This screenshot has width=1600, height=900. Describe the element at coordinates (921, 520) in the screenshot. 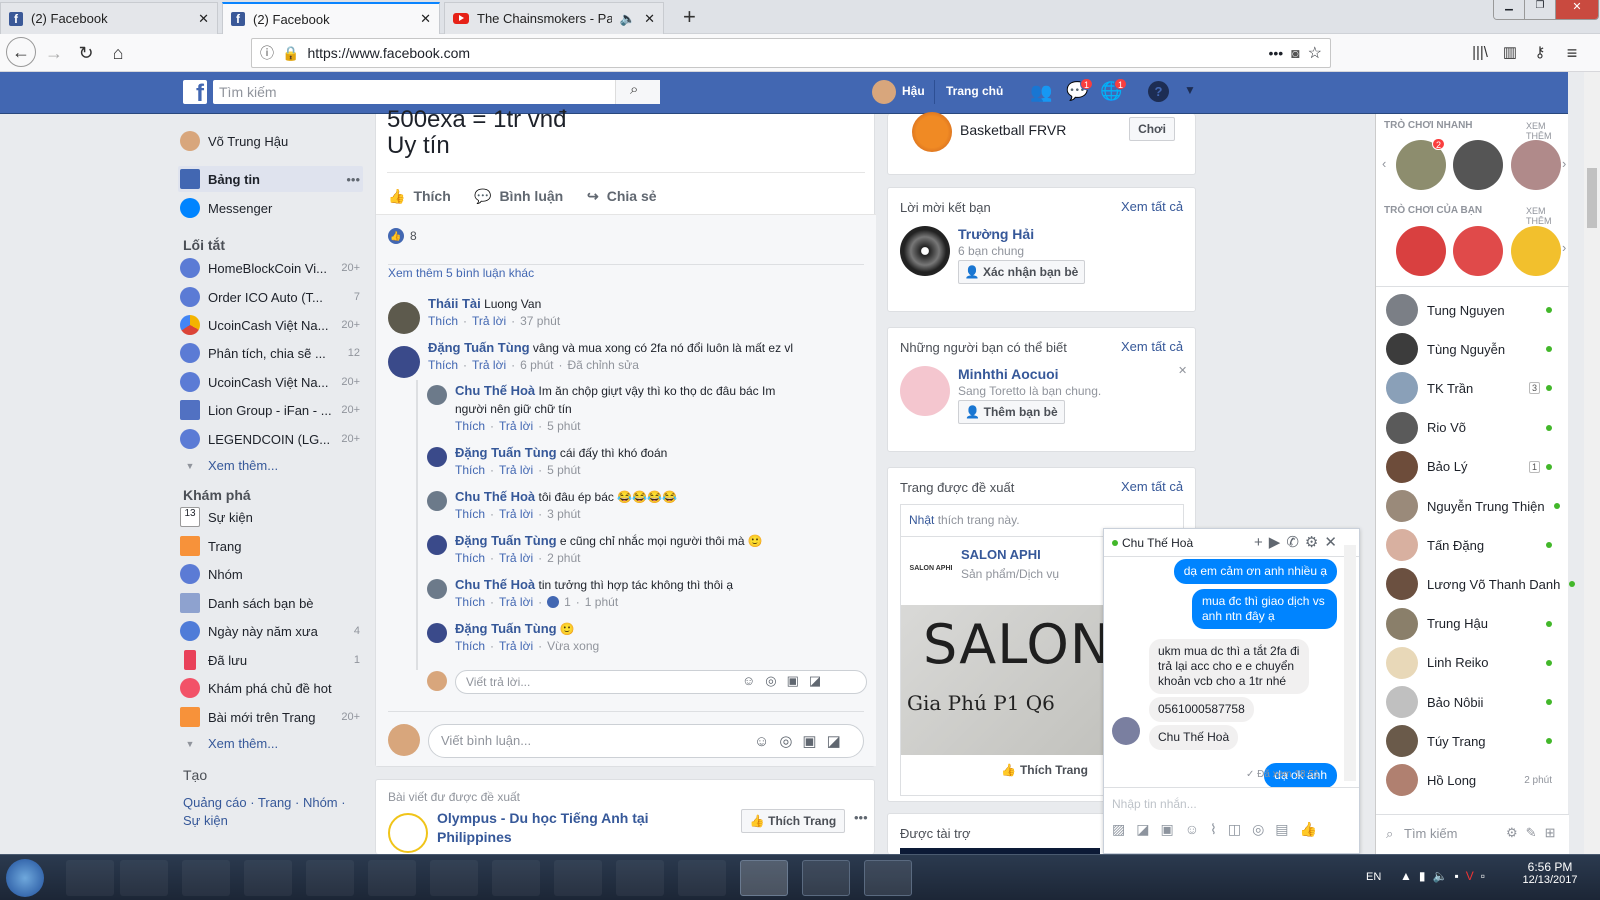

I see `friend-link: Nhật` at that location.